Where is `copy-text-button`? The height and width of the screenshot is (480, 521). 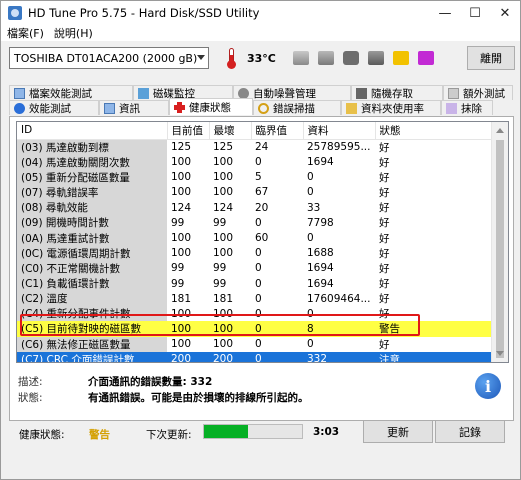
copy-text-button is located at coordinates (326, 58).